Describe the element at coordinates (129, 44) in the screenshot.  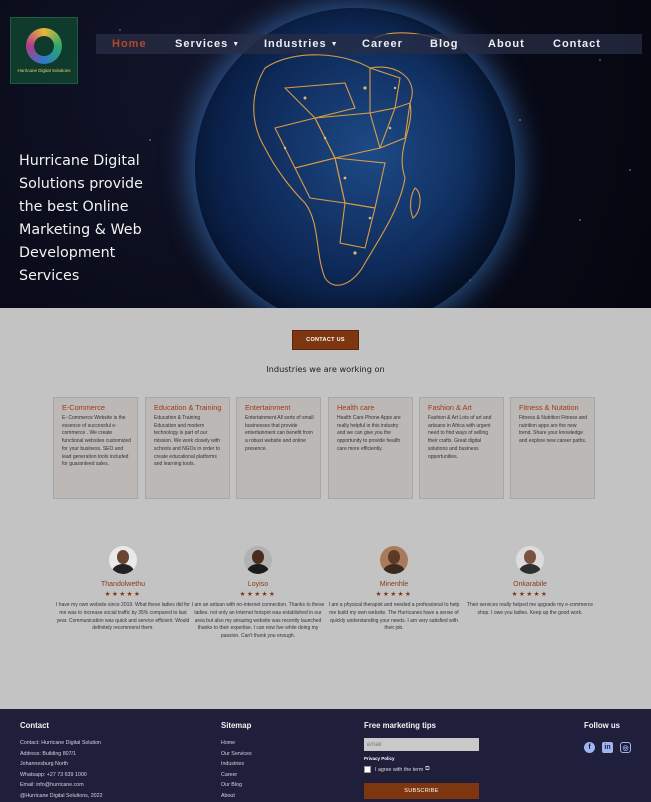
I see `nav-home: Home` at that location.